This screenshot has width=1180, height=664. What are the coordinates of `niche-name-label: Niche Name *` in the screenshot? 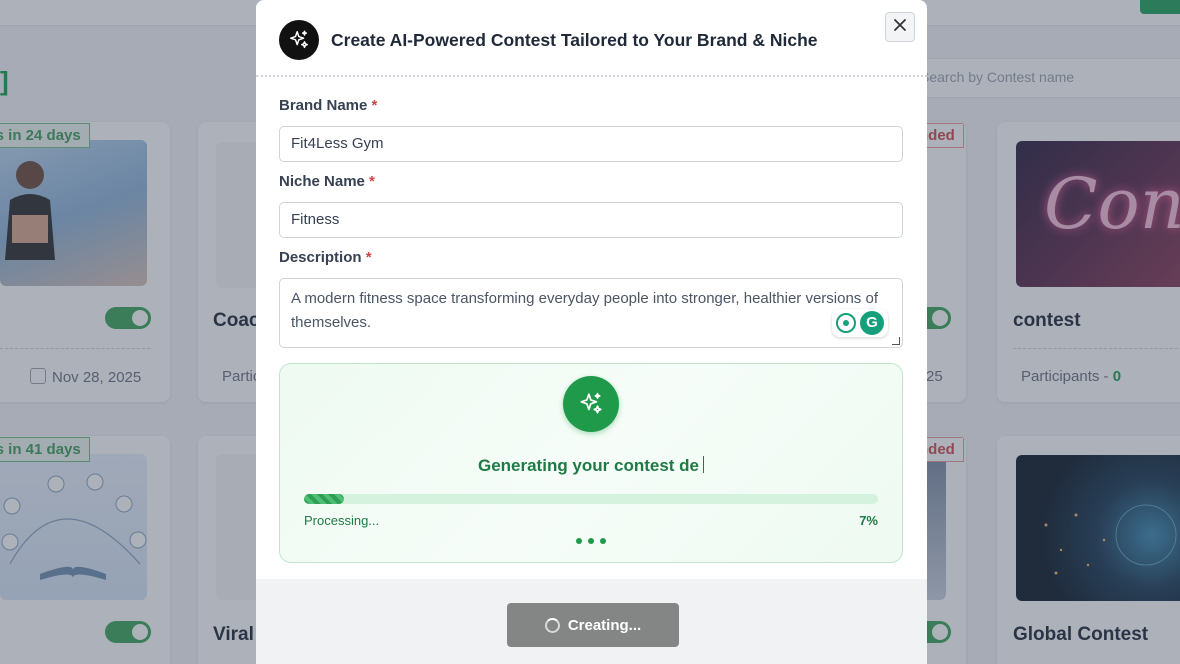 It's located at (327, 181).